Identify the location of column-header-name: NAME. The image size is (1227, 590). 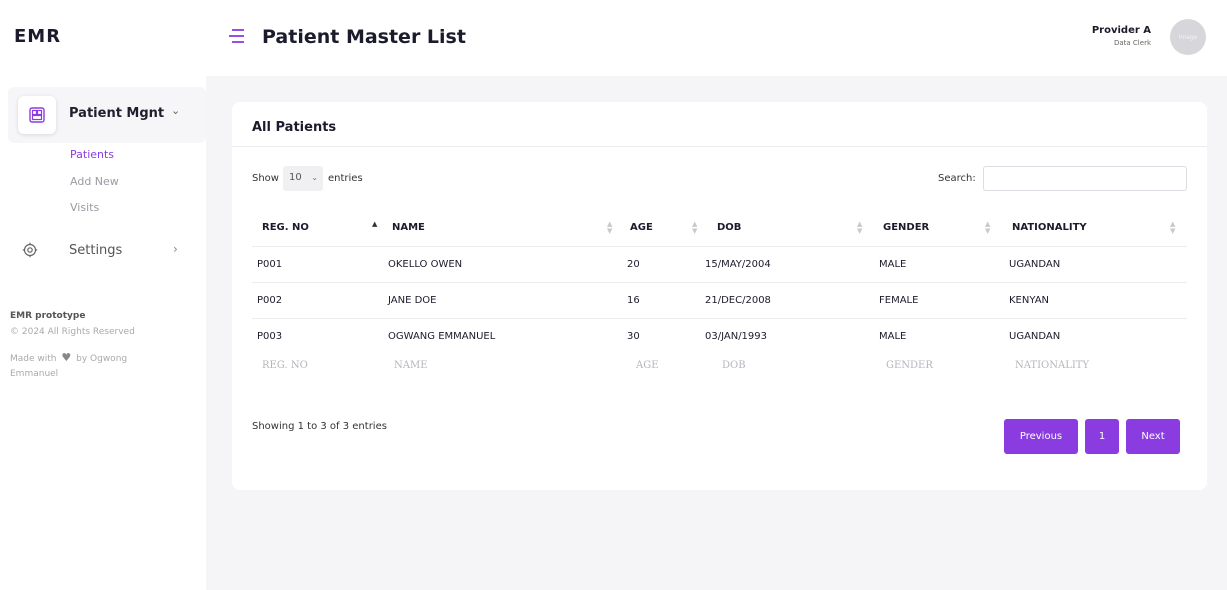
(408, 227).